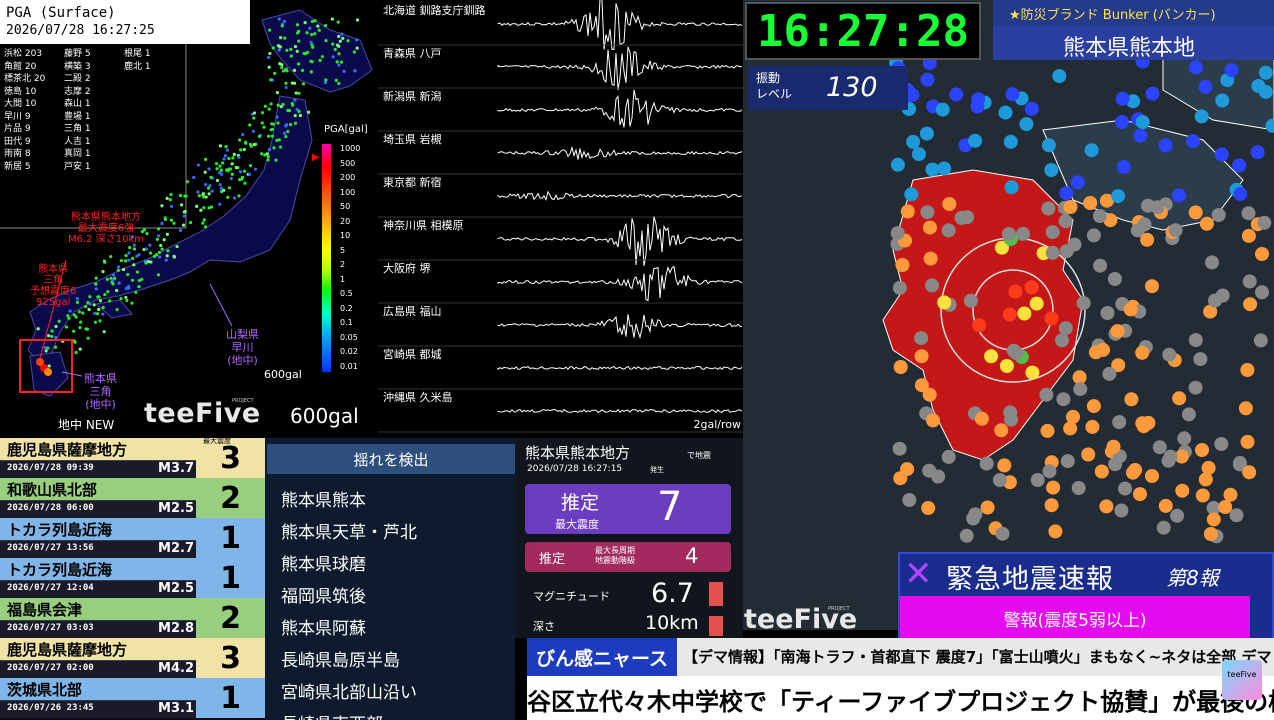  Describe the element at coordinates (324, 416) in the screenshot. I see `scale-big-label: 600gal` at that location.